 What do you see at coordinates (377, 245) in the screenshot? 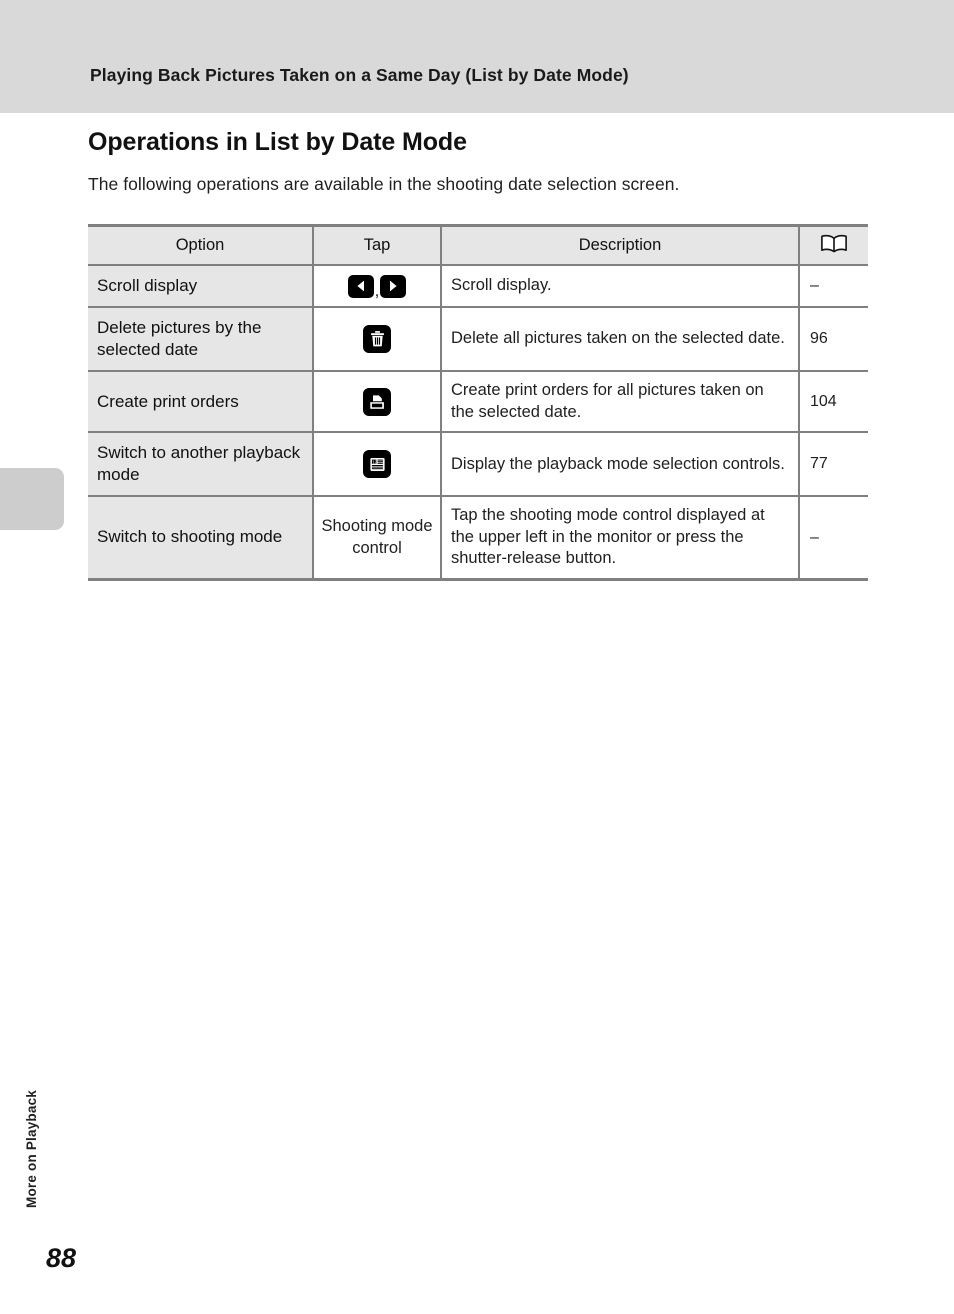
I see `column-header-tap: Tap` at bounding box center [377, 245].